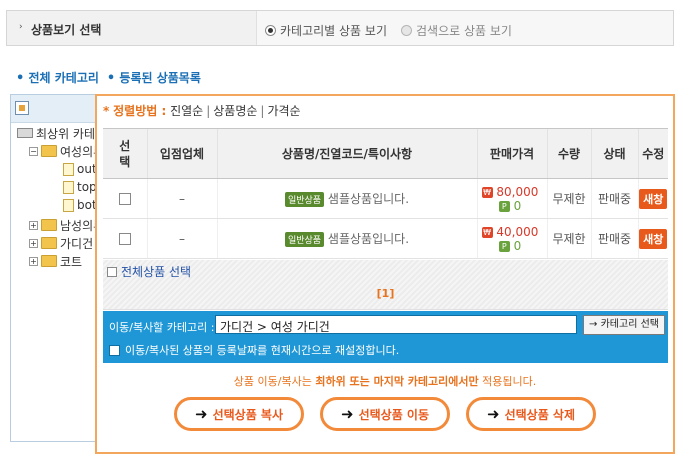 The image size is (686, 465). What do you see at coordinates (235, 111) in the screenshot?
I see `sort-option-name: 상품명순` at bounding box center [235, 111].